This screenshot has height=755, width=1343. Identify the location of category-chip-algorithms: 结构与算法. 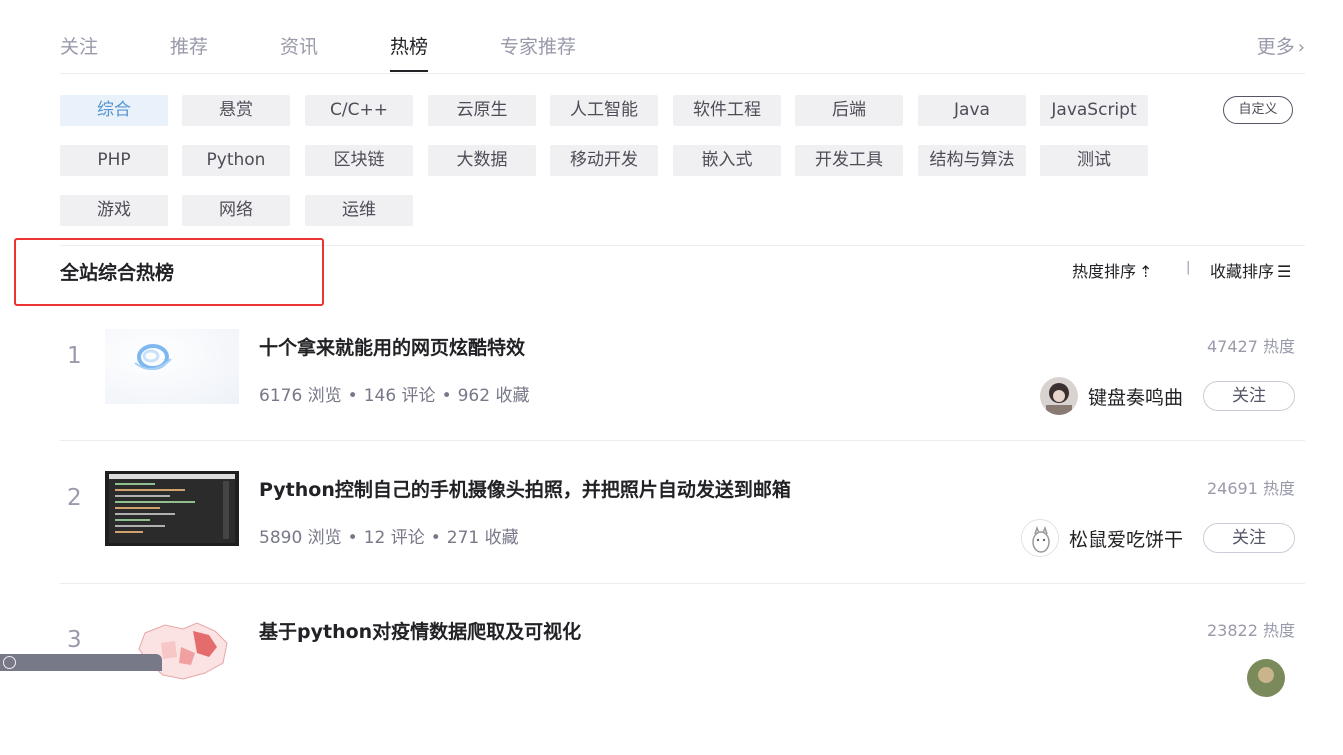
(972, 160).